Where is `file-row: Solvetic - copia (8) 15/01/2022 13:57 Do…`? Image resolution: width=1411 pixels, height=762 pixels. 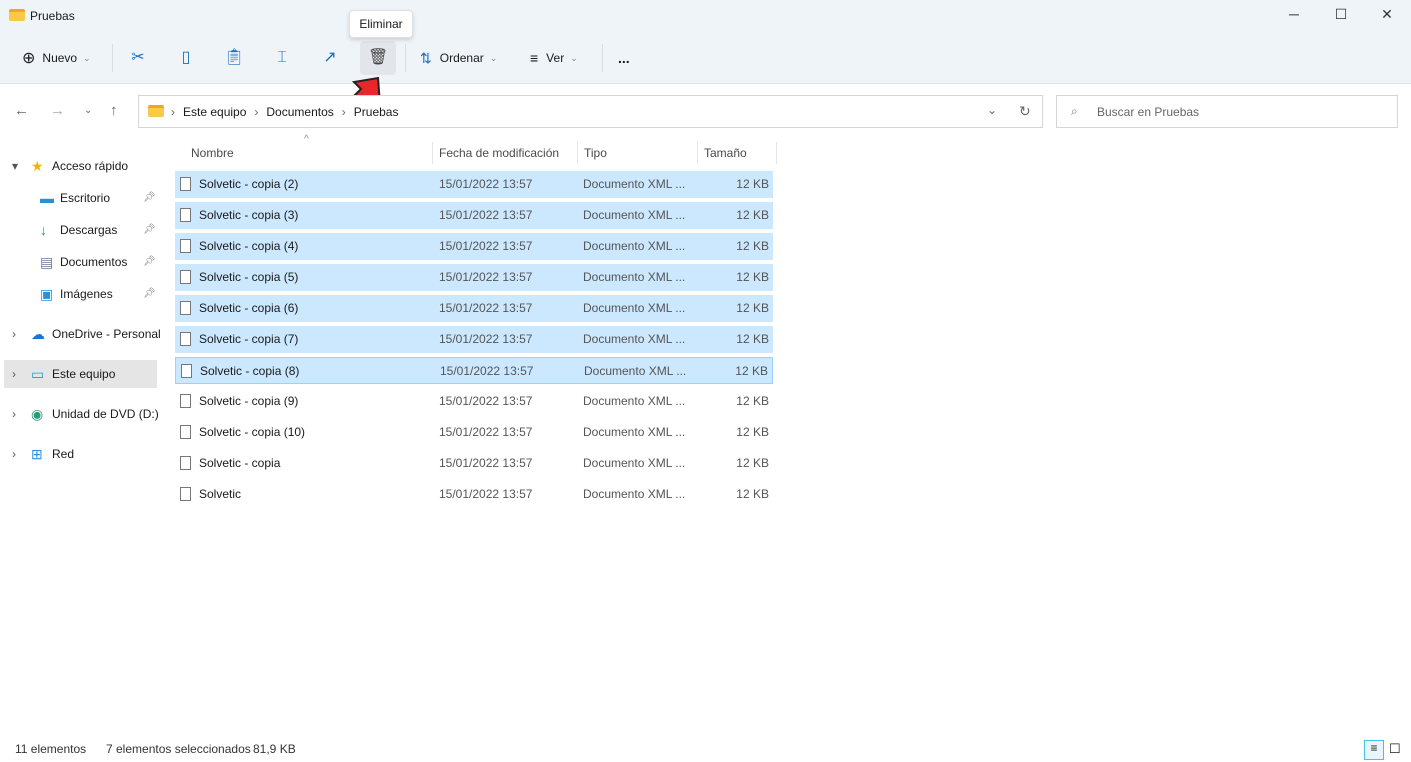 file-row: Solvetic - copia (8) 15/01/2022 13:57 Do… is located at coordinates (474, 370).